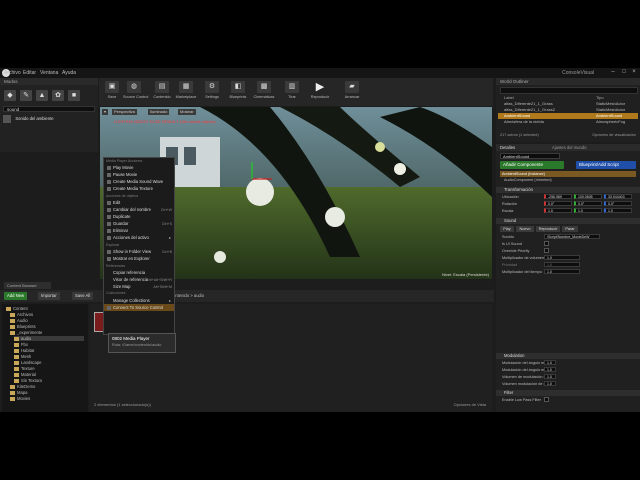 The image size is (640, 480). Describe the element at coordinates (135, 92) in the screenshot. I see `source-control-button: ◍ Source Control` at that location.